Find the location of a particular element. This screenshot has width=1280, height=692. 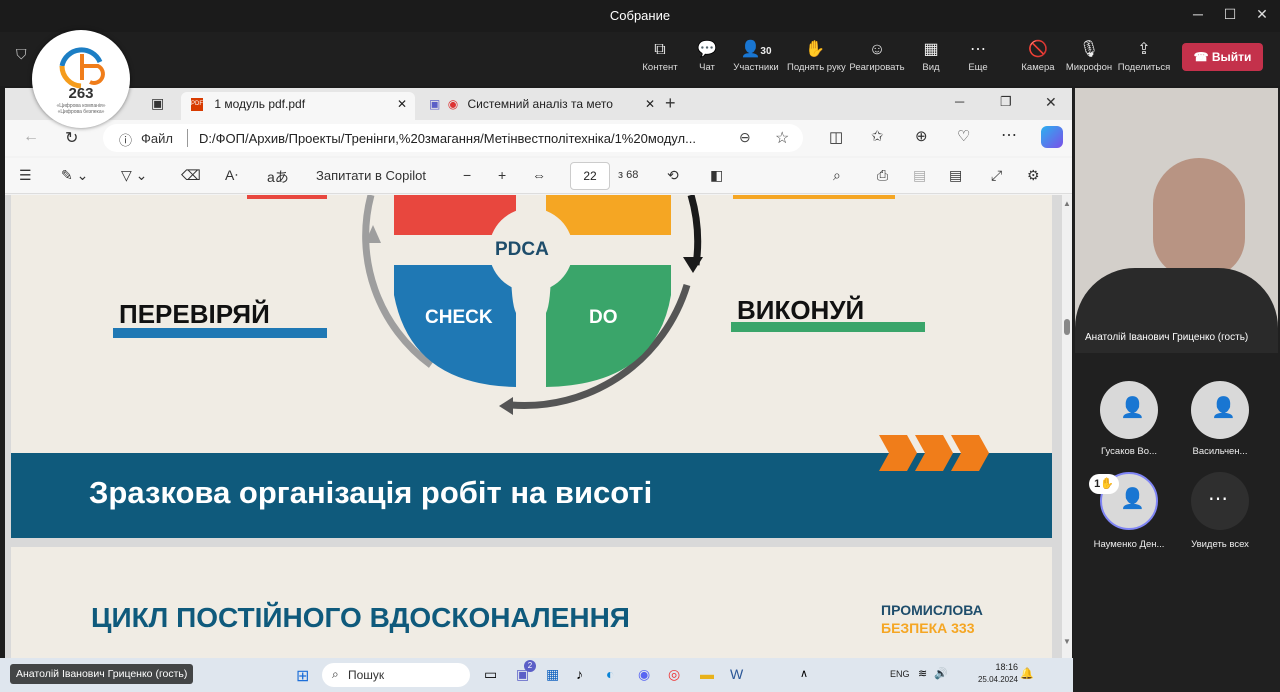

read-aloud-icon: Aᐧ is located at coordinates (231, 175).